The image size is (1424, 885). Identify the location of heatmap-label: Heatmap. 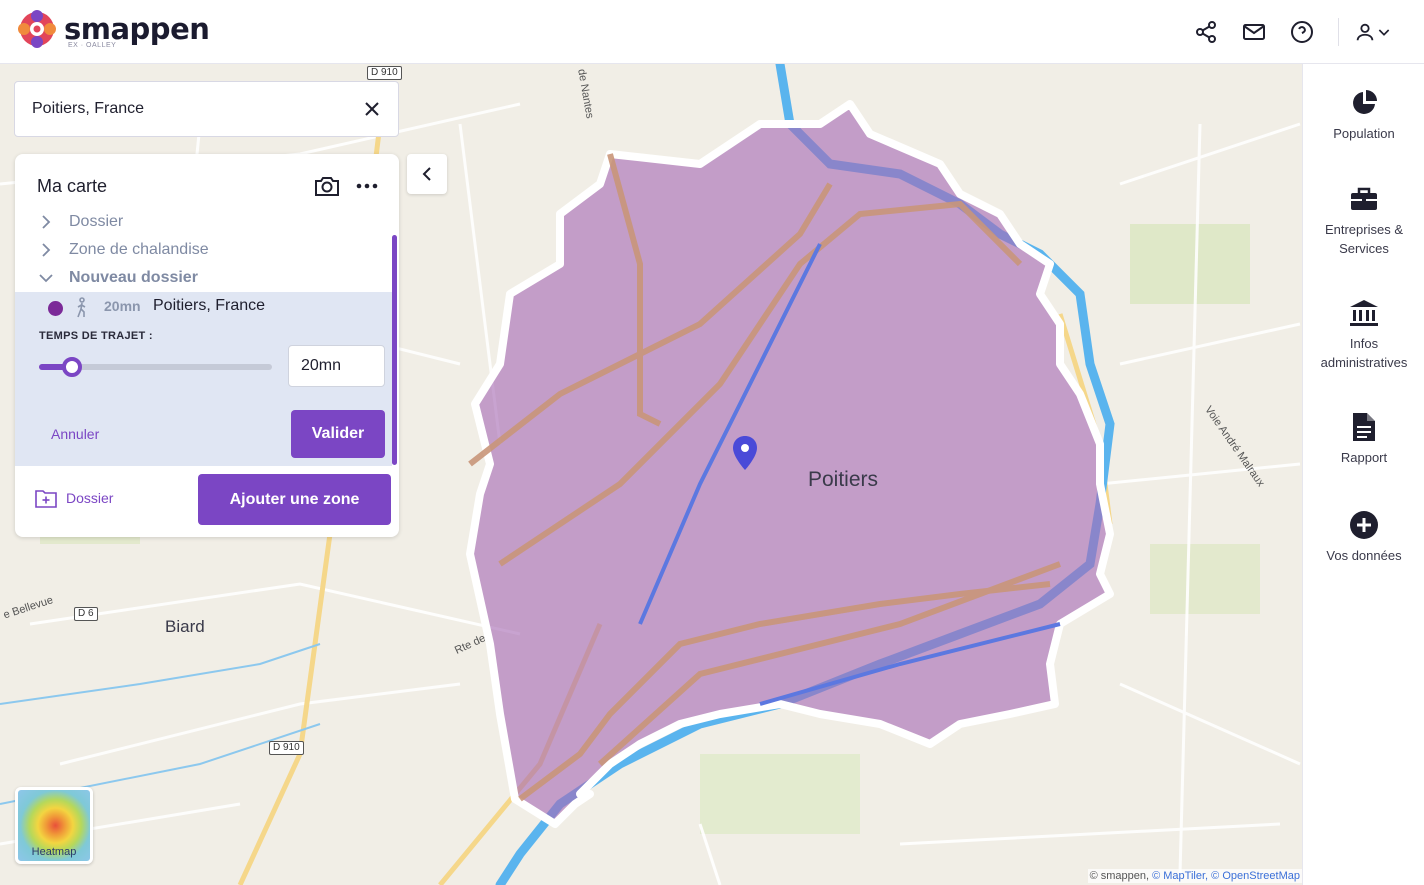
(54, 852).